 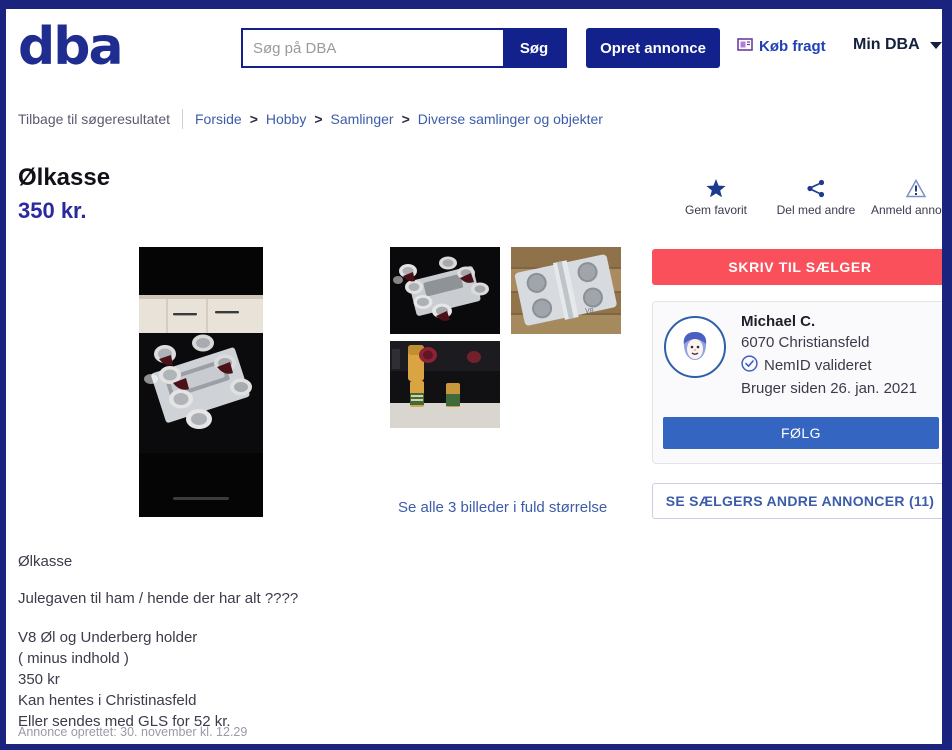 What do you see at coordinates (801, 433) in the screenshot?
I see `follow-seller-button: FØLG` at bounding box center [801, 433].